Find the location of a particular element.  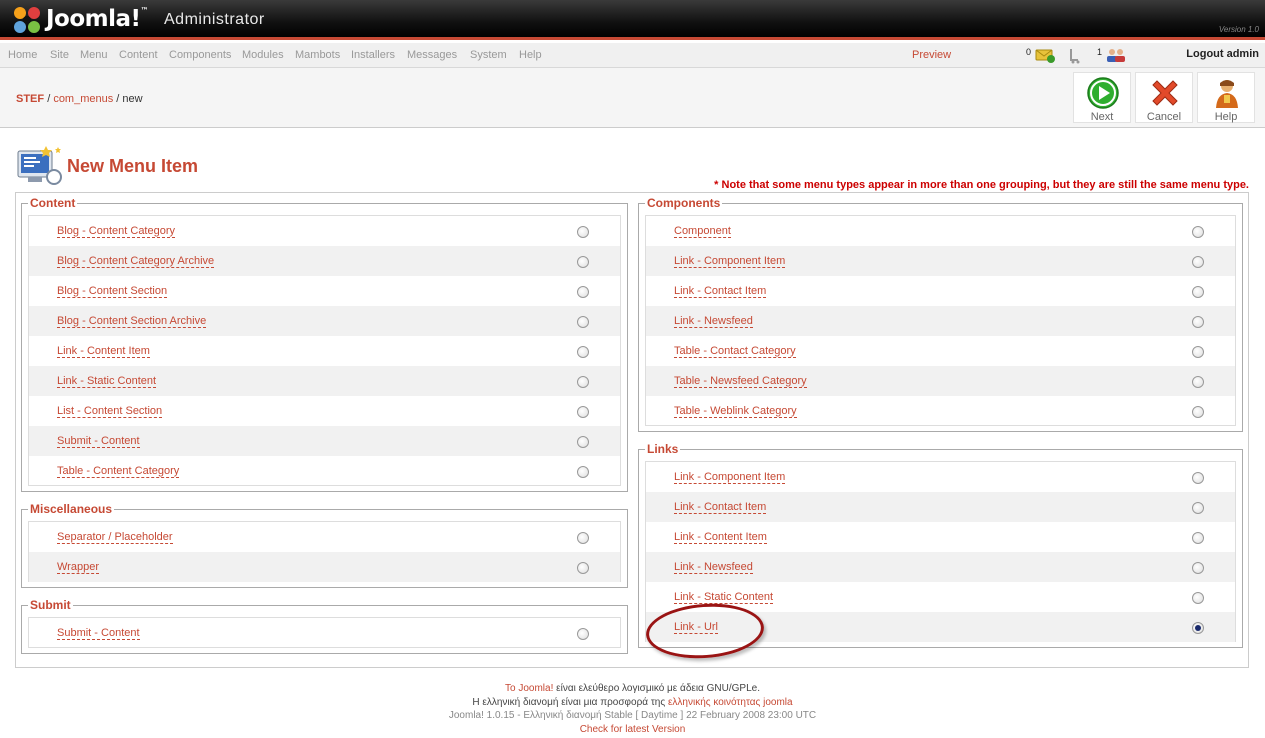

menu-type-link: Component is located at coordinates (702, 231).